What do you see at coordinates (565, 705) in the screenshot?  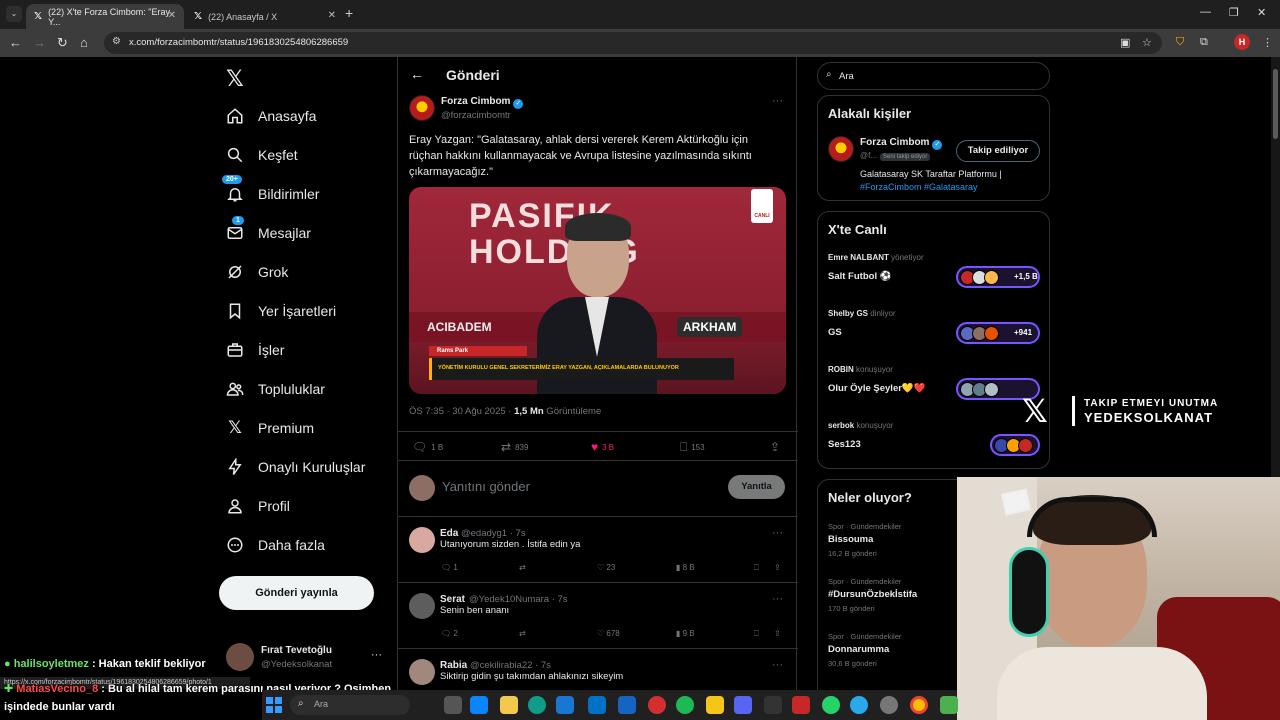 I see `store-icon` at bounding box center [565, 705].